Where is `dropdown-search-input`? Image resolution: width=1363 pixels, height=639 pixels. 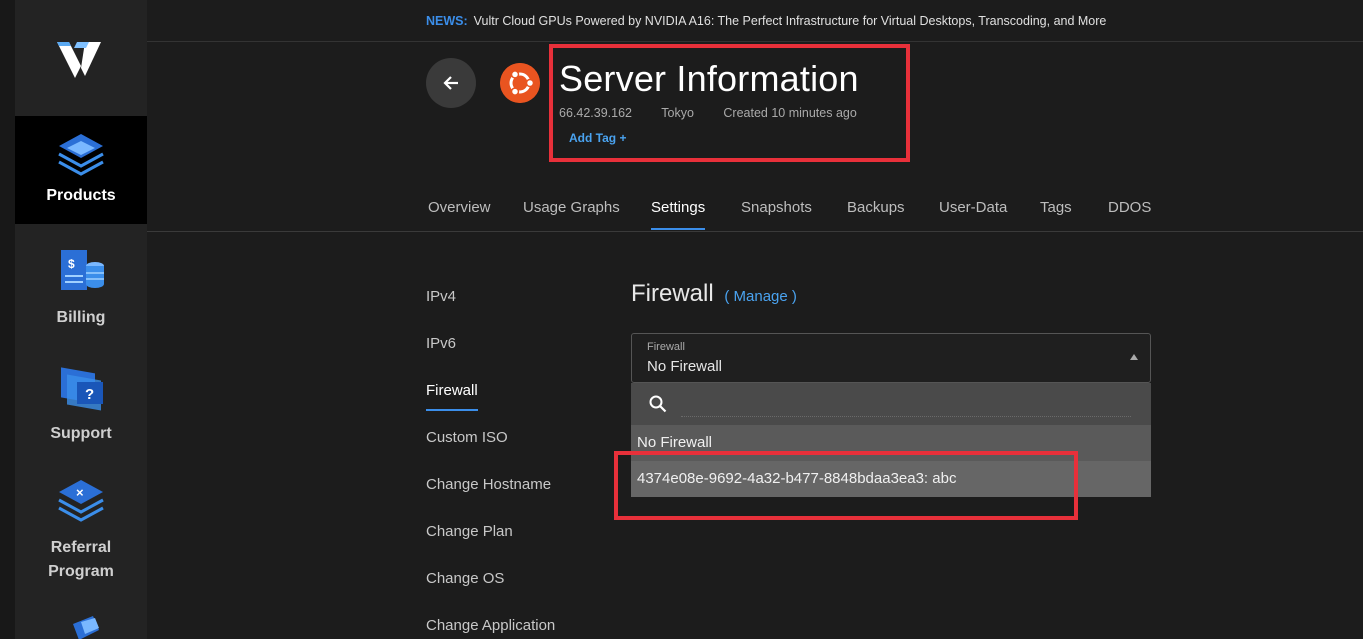
dropdown-search-input is located at coordinates (906, 404).